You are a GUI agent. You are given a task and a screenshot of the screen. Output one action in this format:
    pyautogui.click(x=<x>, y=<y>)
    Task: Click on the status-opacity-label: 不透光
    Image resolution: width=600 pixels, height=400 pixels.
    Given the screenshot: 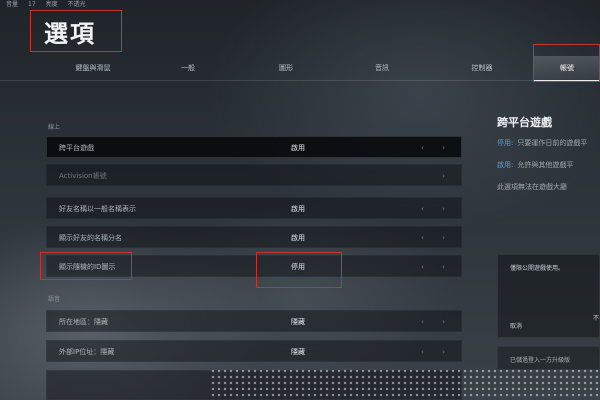 What is the action you would take?
    pyautogui.click(x=76, y=4)
    